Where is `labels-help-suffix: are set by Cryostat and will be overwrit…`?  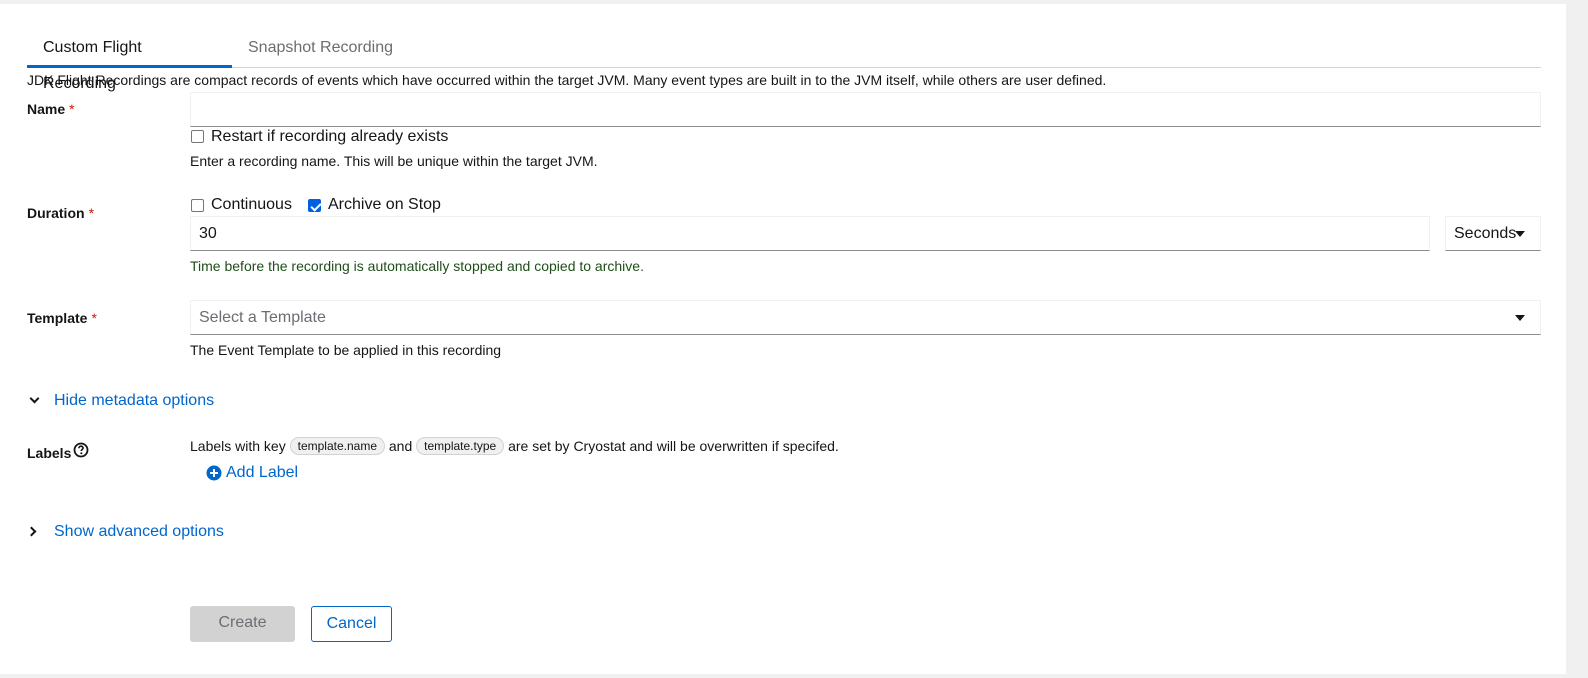
labels-help-suffix: are set by Cryostat and will be overwrit… is located at coordinates (673, 446).